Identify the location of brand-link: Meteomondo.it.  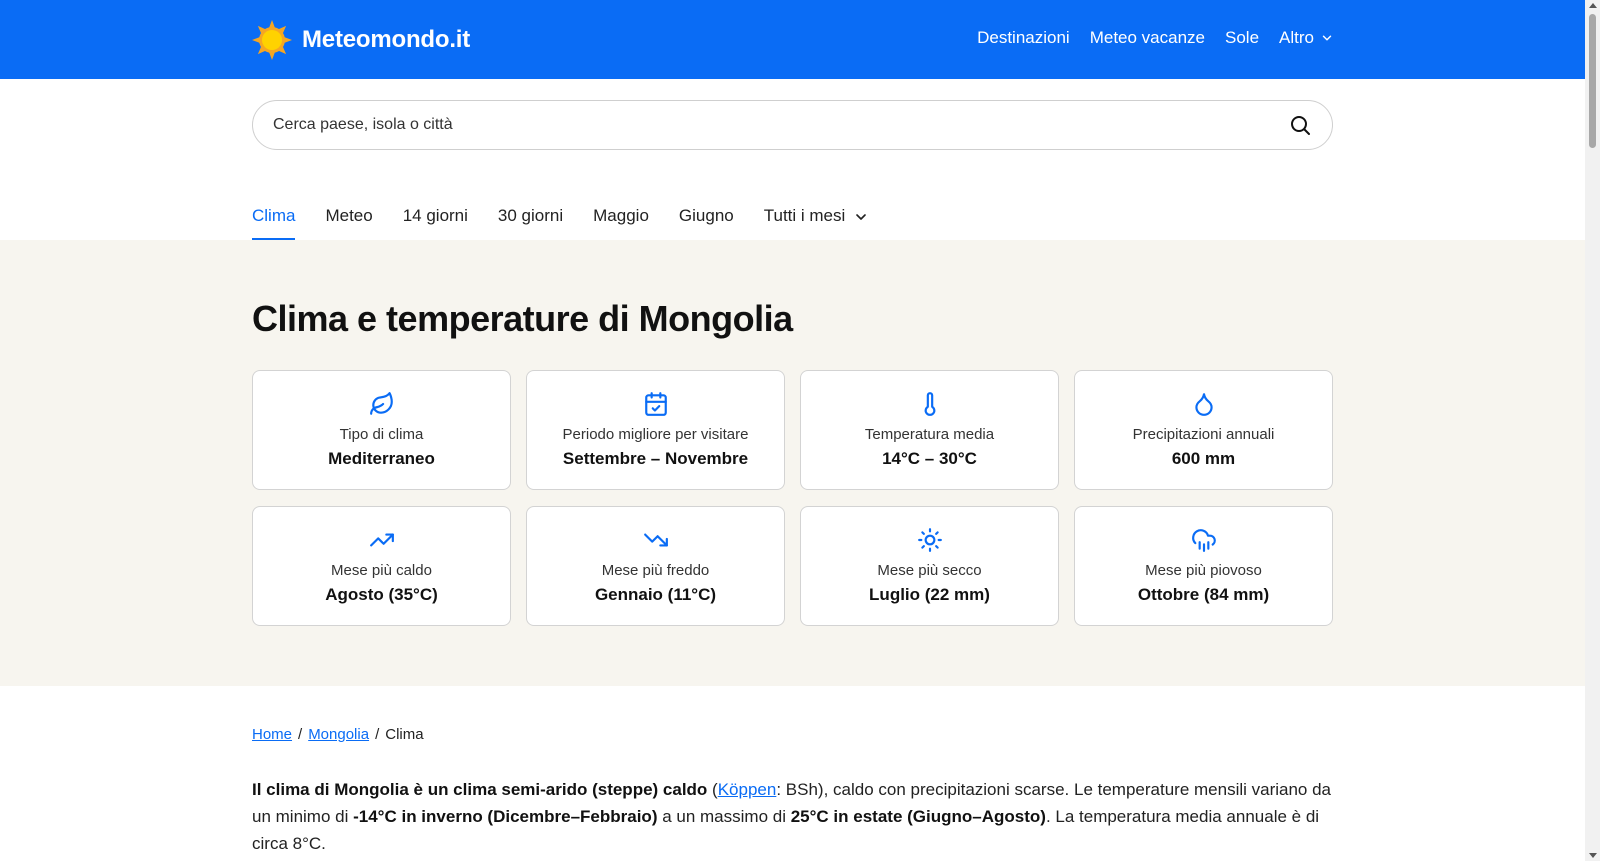
(361, 40).